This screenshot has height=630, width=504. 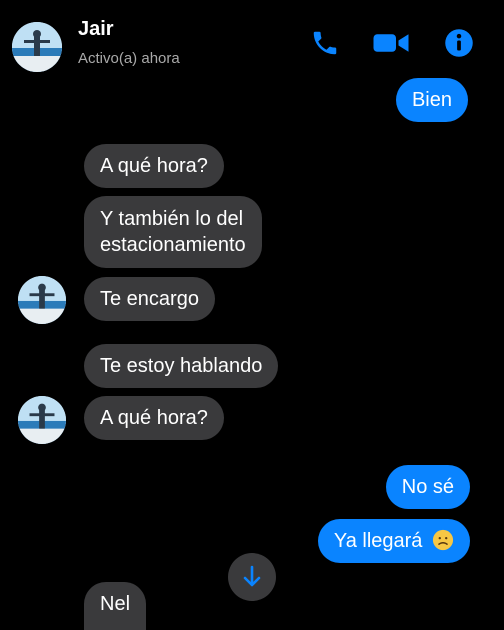 What do you see at coordinates (378, 541) in the screenshot?
I see `message-text: Ya llegará` at bounding box center [378, 541].